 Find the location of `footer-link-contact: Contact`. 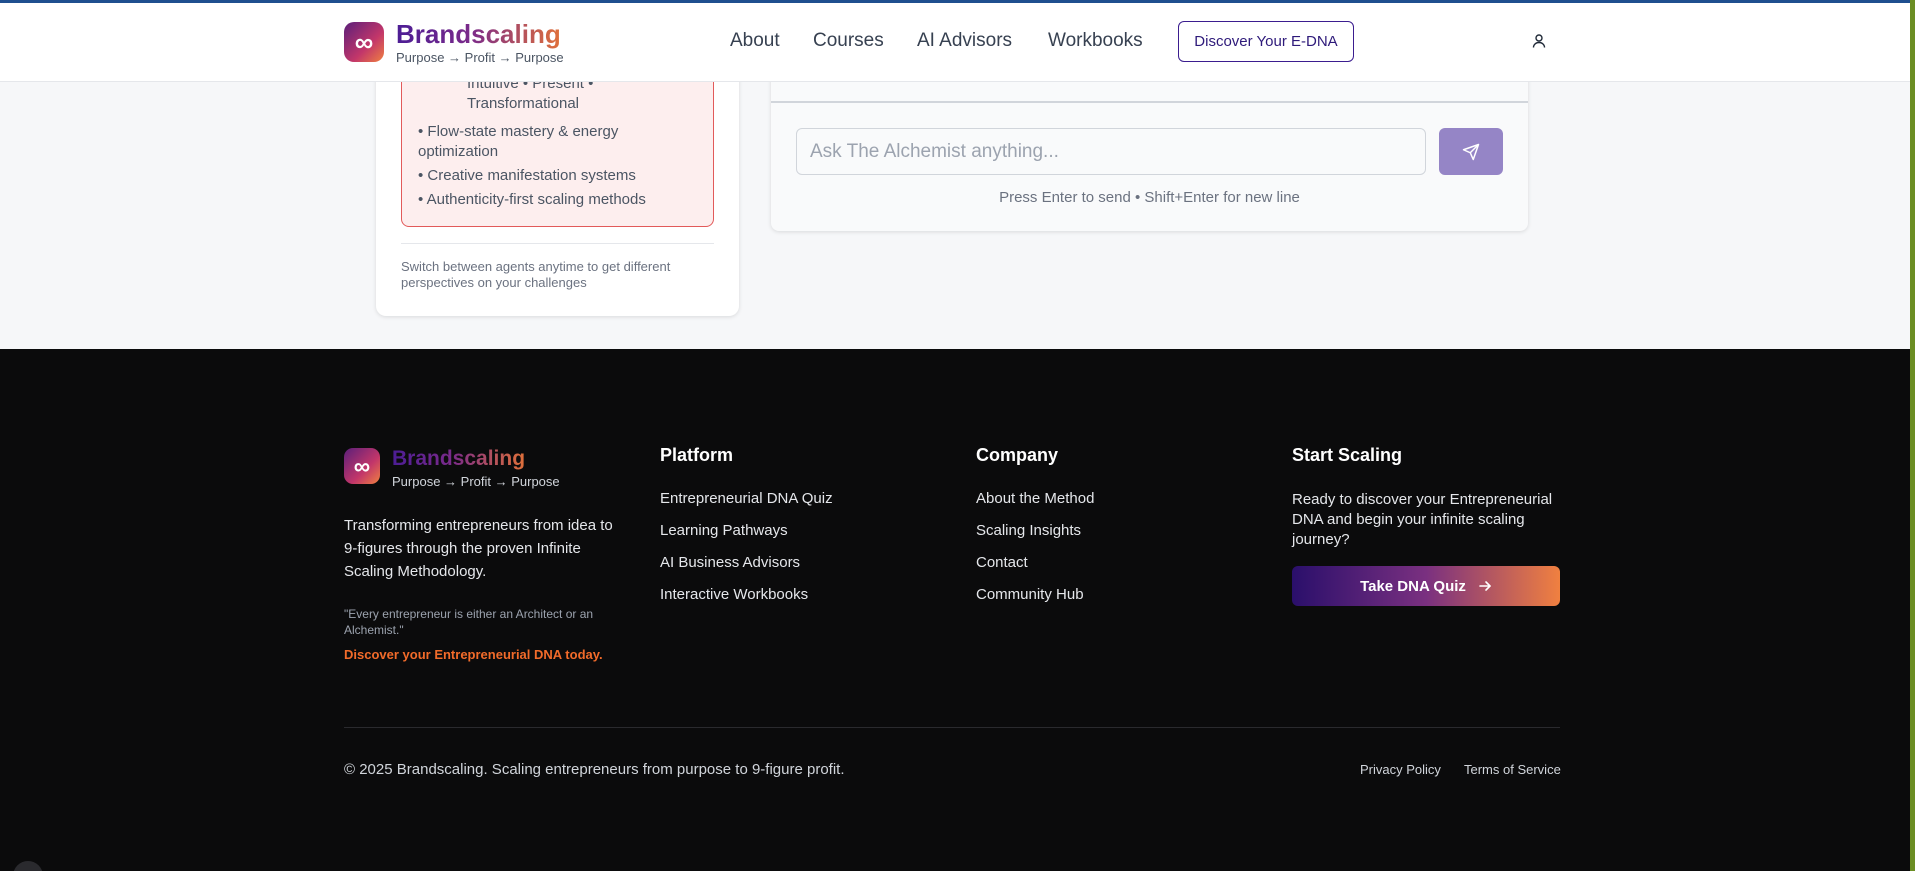

footer-link-contact: Contact is located at coordinates (1035, 570).